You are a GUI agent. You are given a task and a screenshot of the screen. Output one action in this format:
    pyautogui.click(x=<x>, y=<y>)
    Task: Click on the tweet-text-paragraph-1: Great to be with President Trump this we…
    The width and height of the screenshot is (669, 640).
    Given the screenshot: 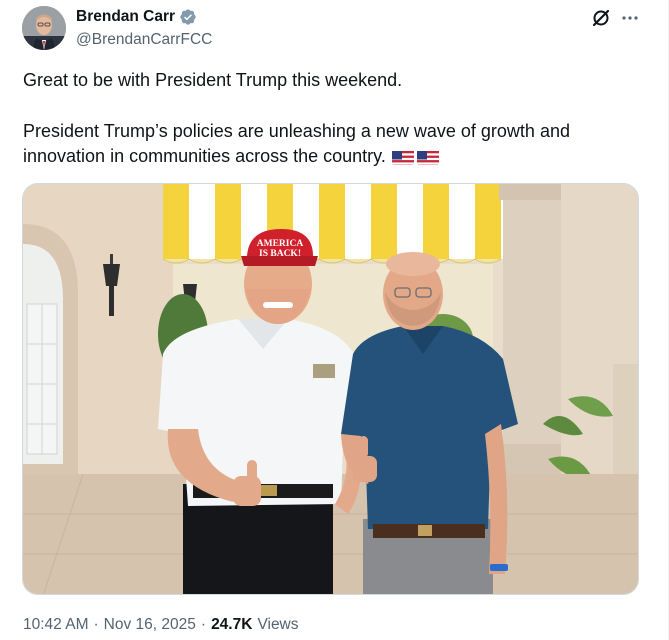 What is the action you would take?
    pyautogui.click(x=213, y=80)
    